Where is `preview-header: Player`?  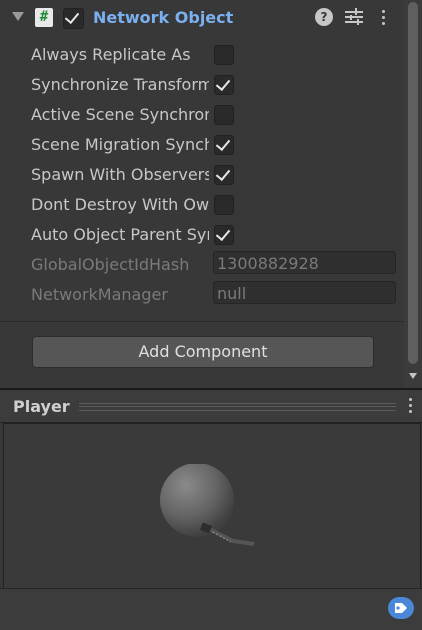 preview-header: Player is located at coordinates (211, 406).